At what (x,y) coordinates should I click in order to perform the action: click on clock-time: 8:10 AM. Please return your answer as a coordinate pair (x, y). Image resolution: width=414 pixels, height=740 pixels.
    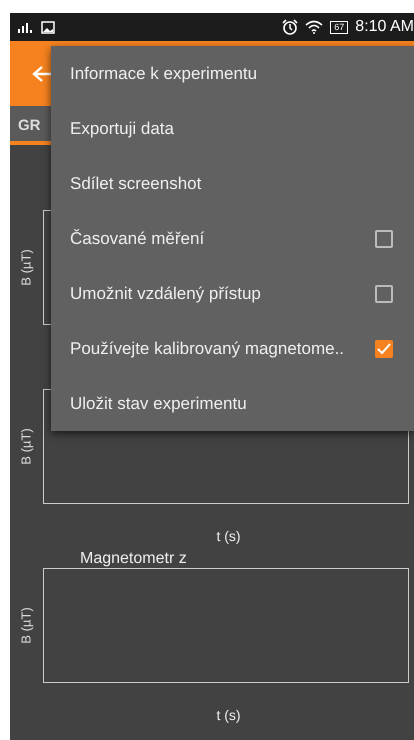
    Looking at the image, I should click on (384, 27).